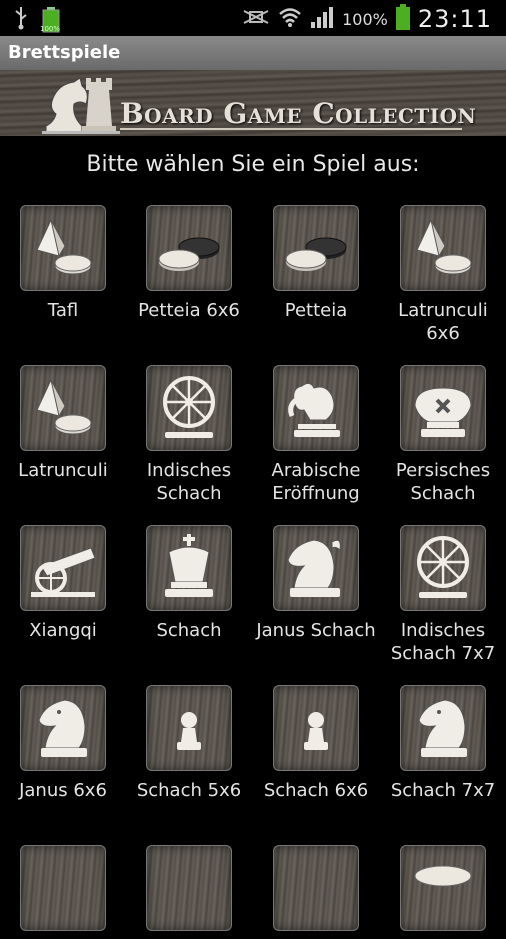  What do you see at coordinates (443, 790) in the screenshot?
I see `game-label: Schach 7x7` at bounding box center [443, 790].